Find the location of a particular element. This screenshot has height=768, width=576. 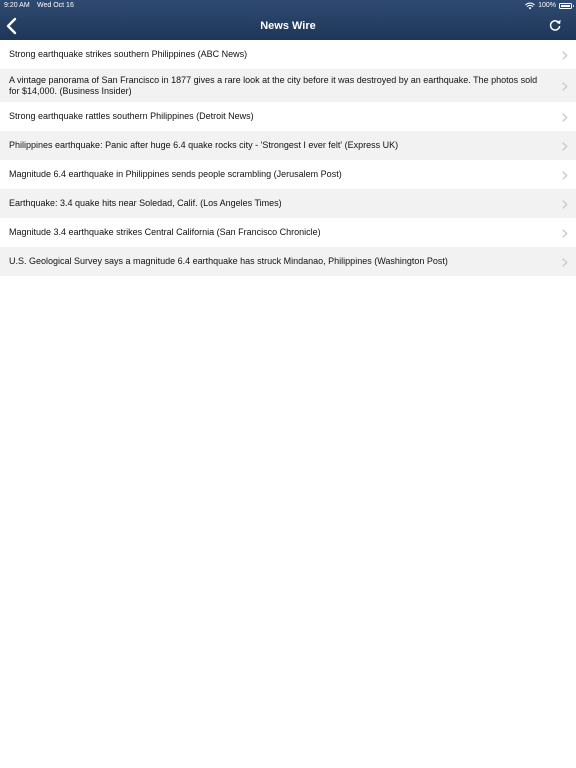

refresh-icon is located at coordinates (555, 25).